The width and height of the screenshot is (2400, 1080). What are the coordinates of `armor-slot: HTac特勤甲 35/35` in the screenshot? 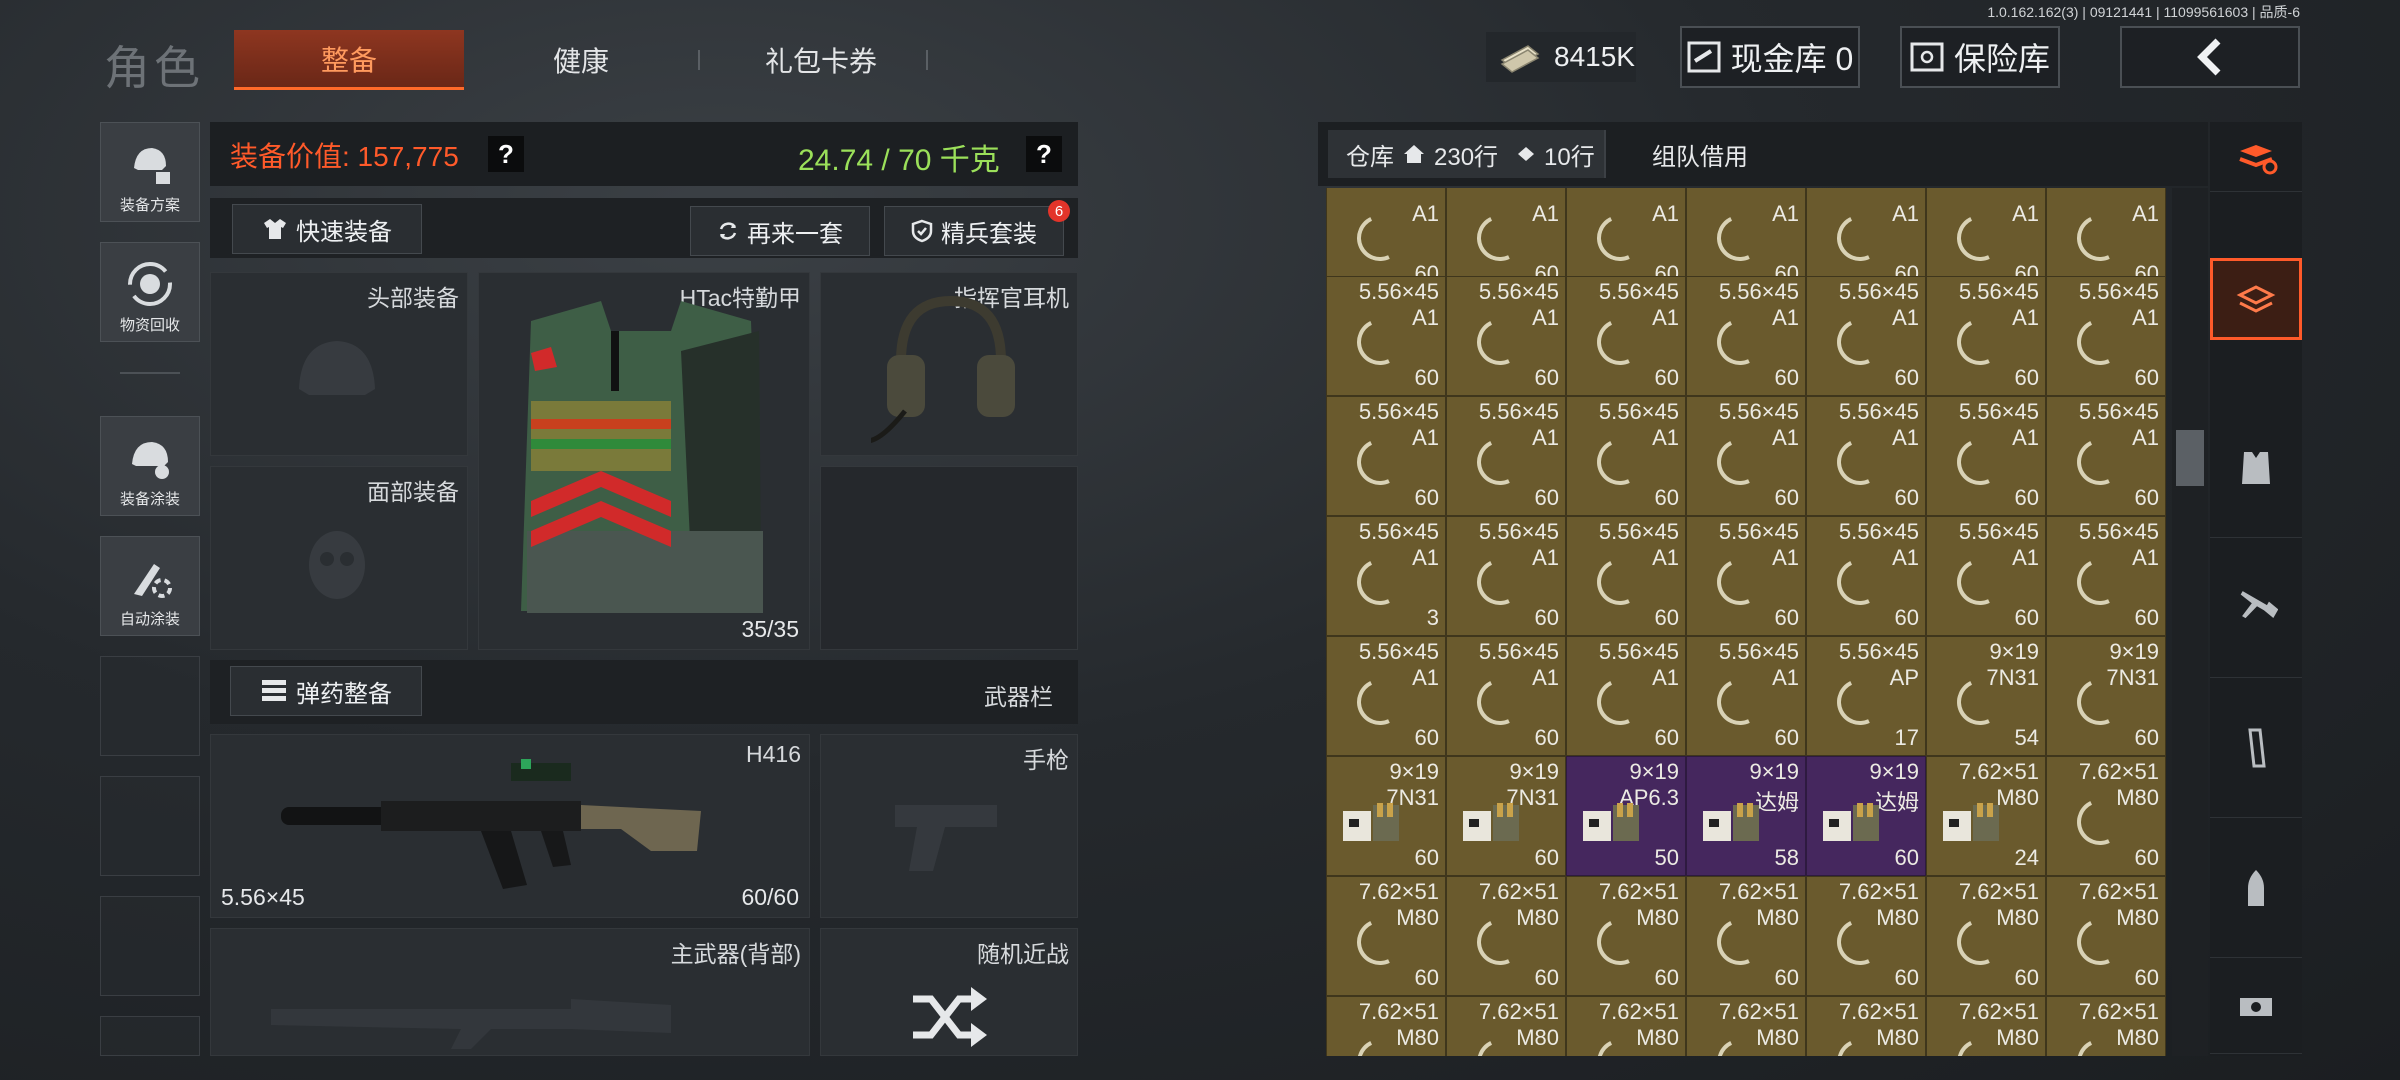 It's located at (644, 461).